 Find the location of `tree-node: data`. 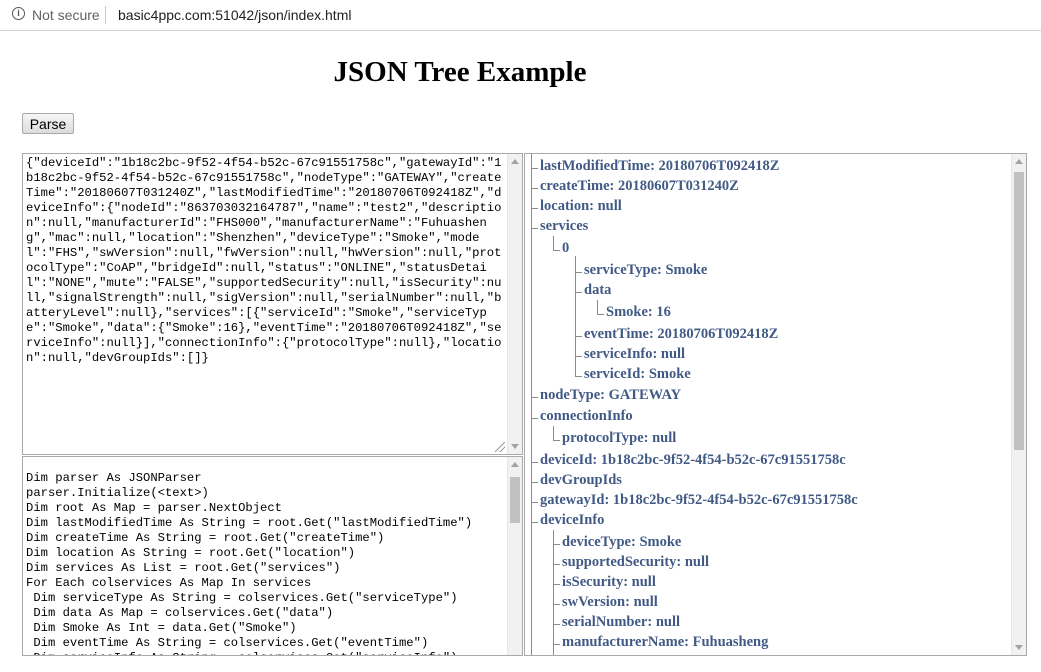

tree-node: data is located at coordinates (597, 290).